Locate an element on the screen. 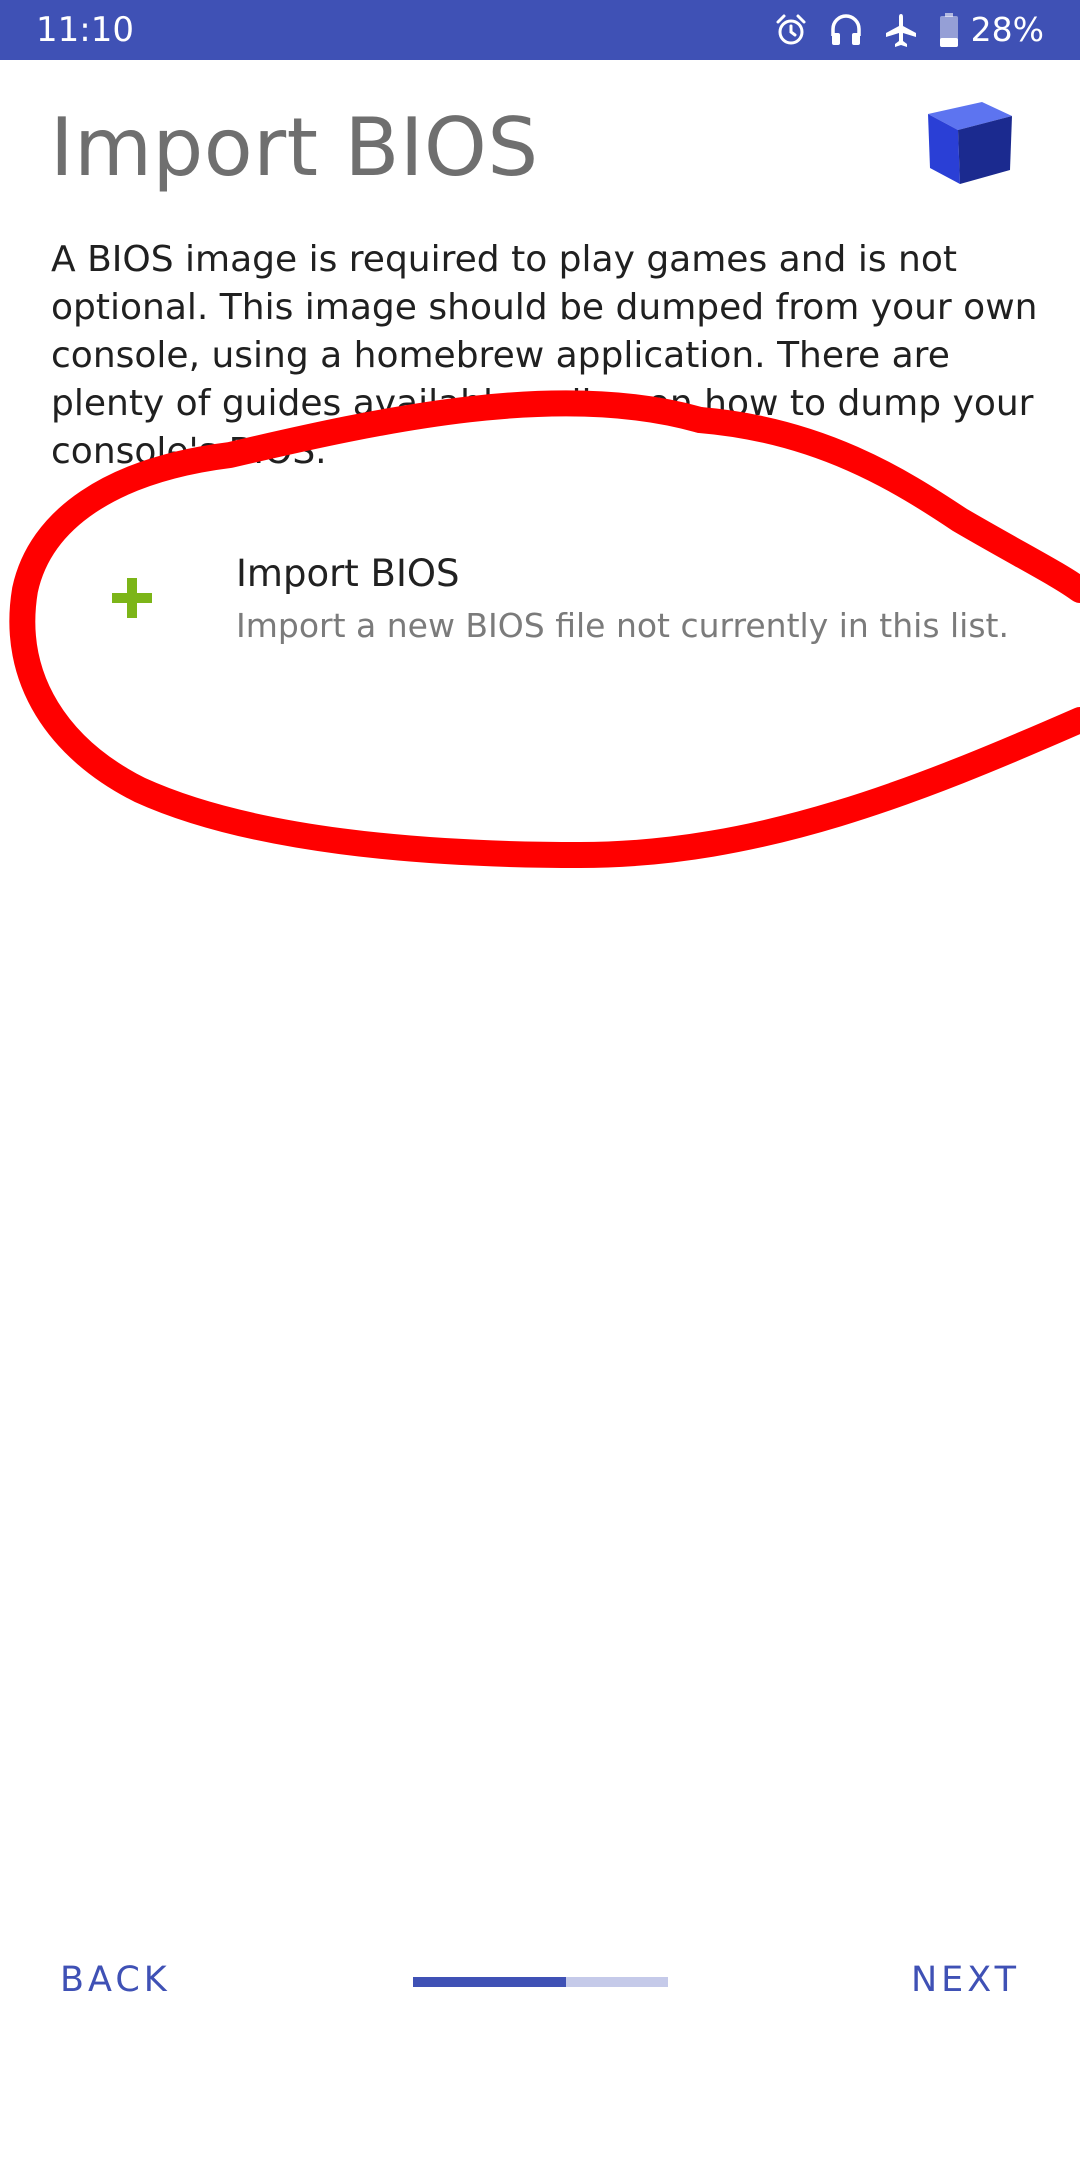 Image resolution: width=1080 pixels, height=2160 pixels. headset-icon is located at coordinates (845, 29).